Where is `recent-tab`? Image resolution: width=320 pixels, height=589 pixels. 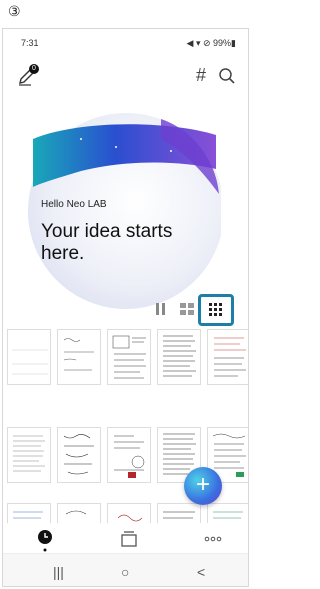 recent-tab is located at coordinates (45, 539).